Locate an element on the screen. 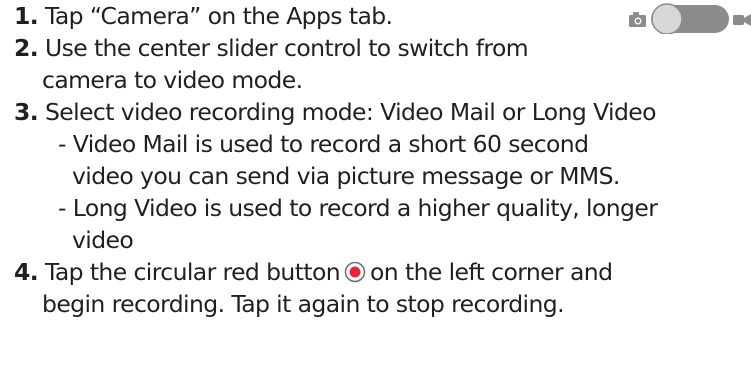  step-1: 1. Tap “Camera” on the Apps tab. is located at coordinates (203, 16).